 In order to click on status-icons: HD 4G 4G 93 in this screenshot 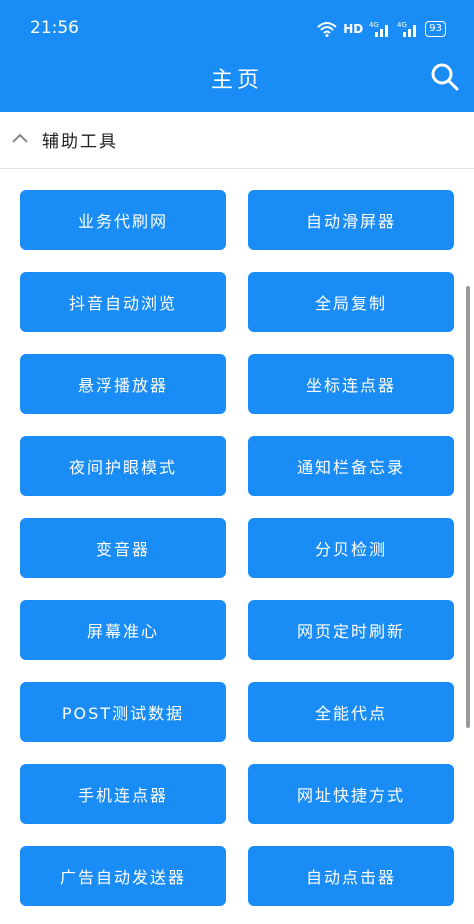, I will do `click(381, 29)`.